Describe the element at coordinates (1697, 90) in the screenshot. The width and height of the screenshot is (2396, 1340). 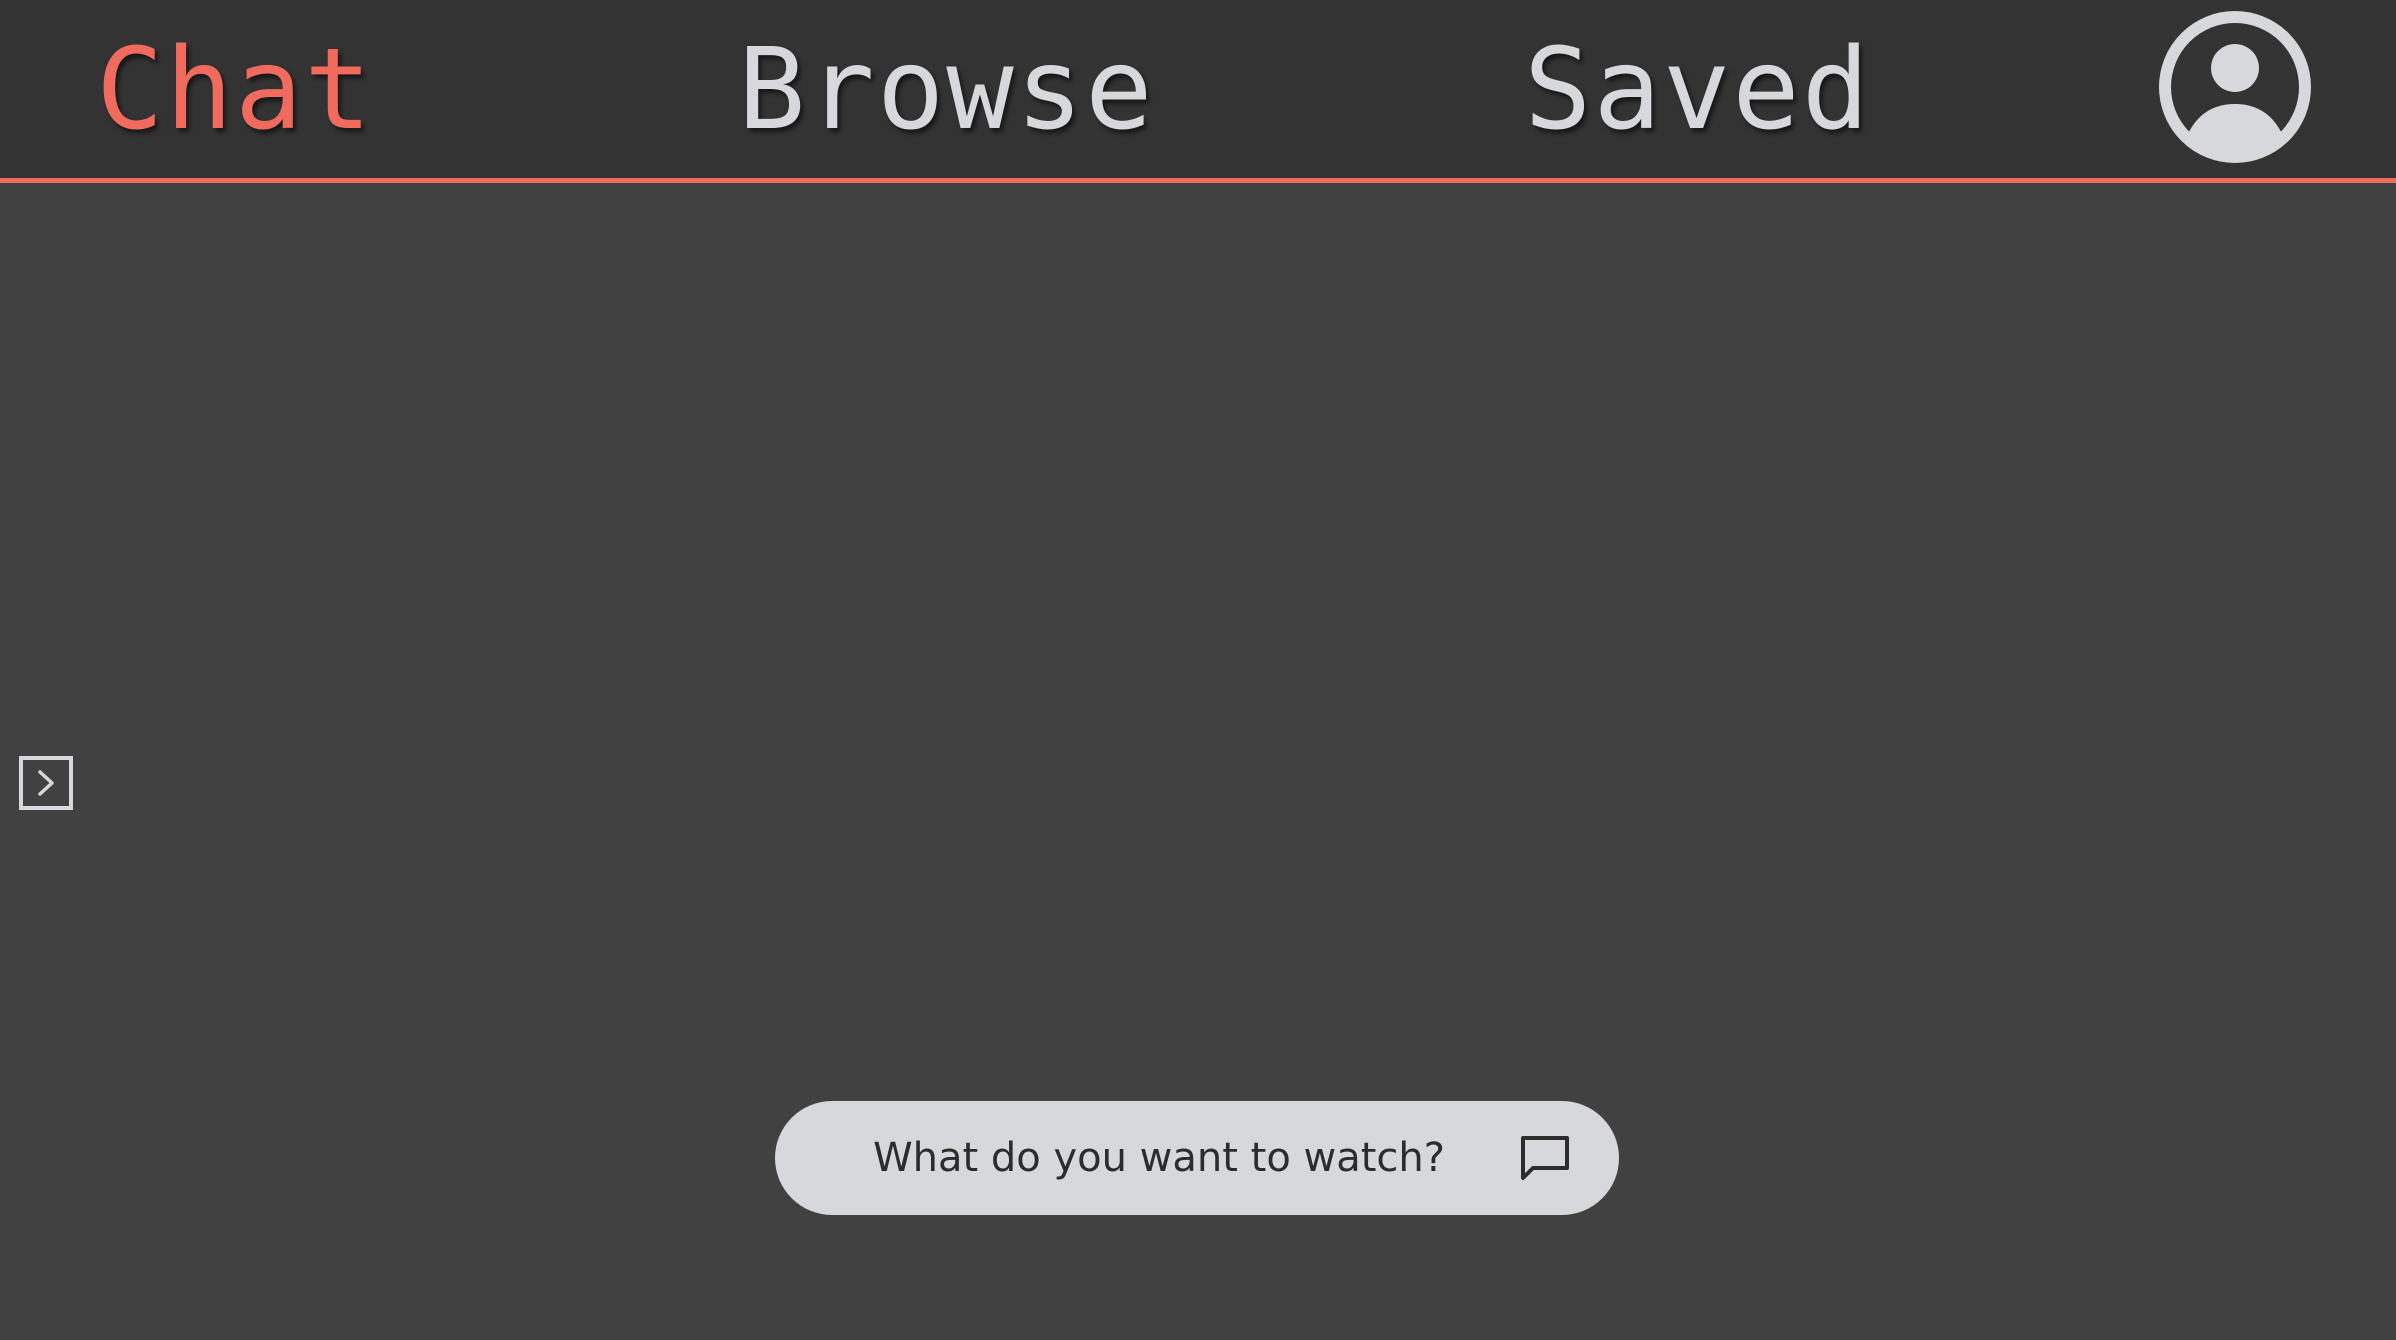
I see `tab-saved: Saved` at that location.